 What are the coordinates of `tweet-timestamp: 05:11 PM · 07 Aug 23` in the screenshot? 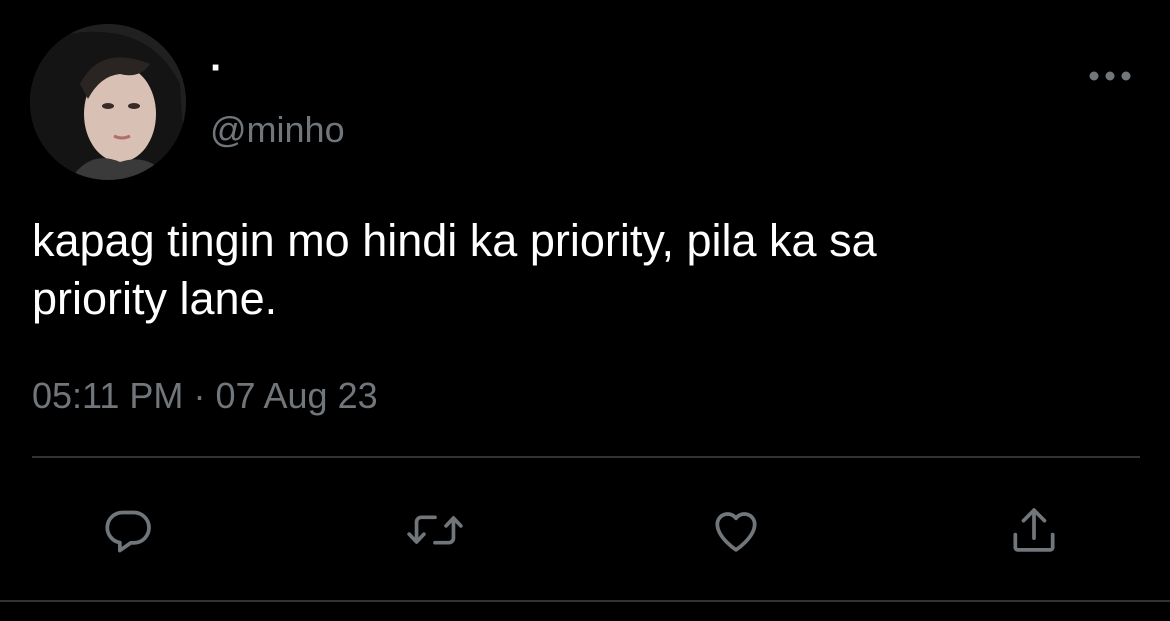 It's located at (205, 396).